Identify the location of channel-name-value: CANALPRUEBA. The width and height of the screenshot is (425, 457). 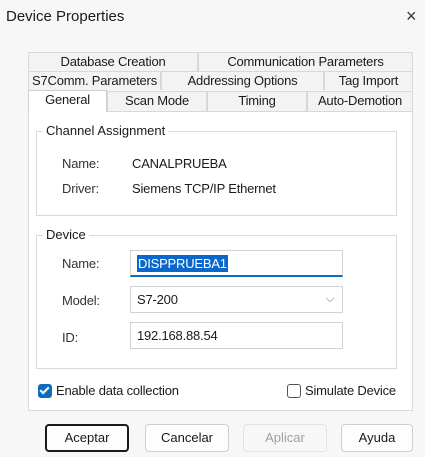
(179, 163).